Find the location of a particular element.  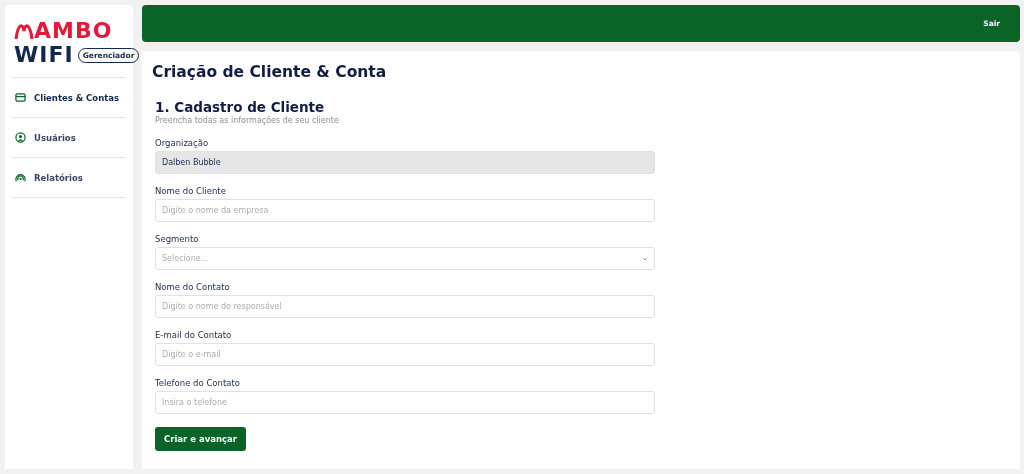

sidebar-item: Relatórios is located at coordinates (69, 178).